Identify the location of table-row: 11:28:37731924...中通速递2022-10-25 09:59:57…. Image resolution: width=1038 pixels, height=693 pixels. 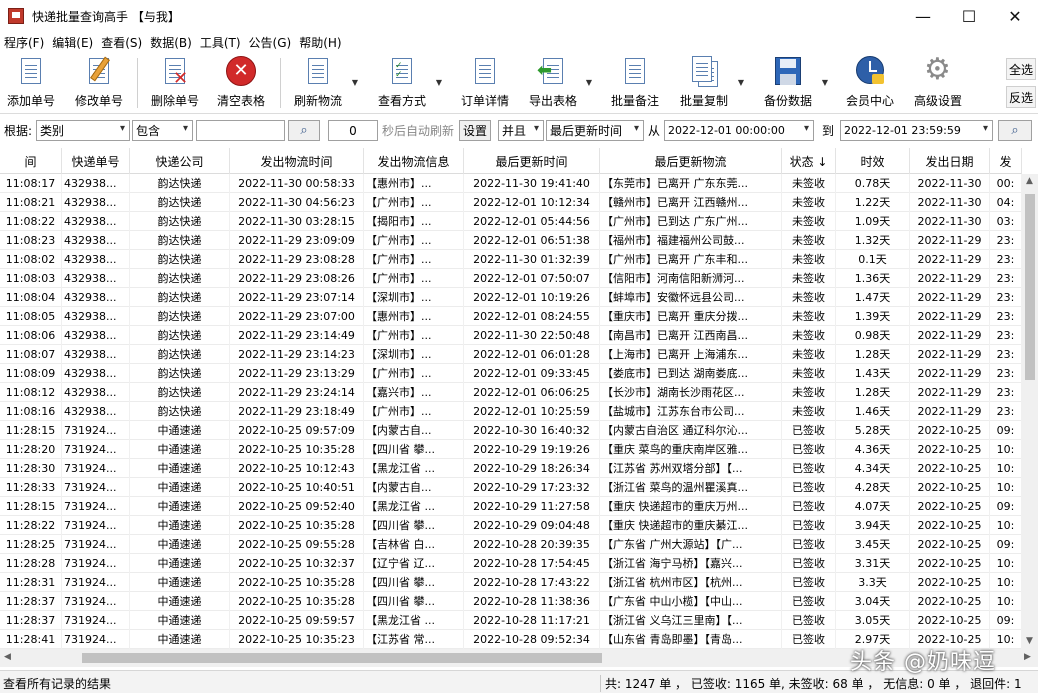
(511, 620).